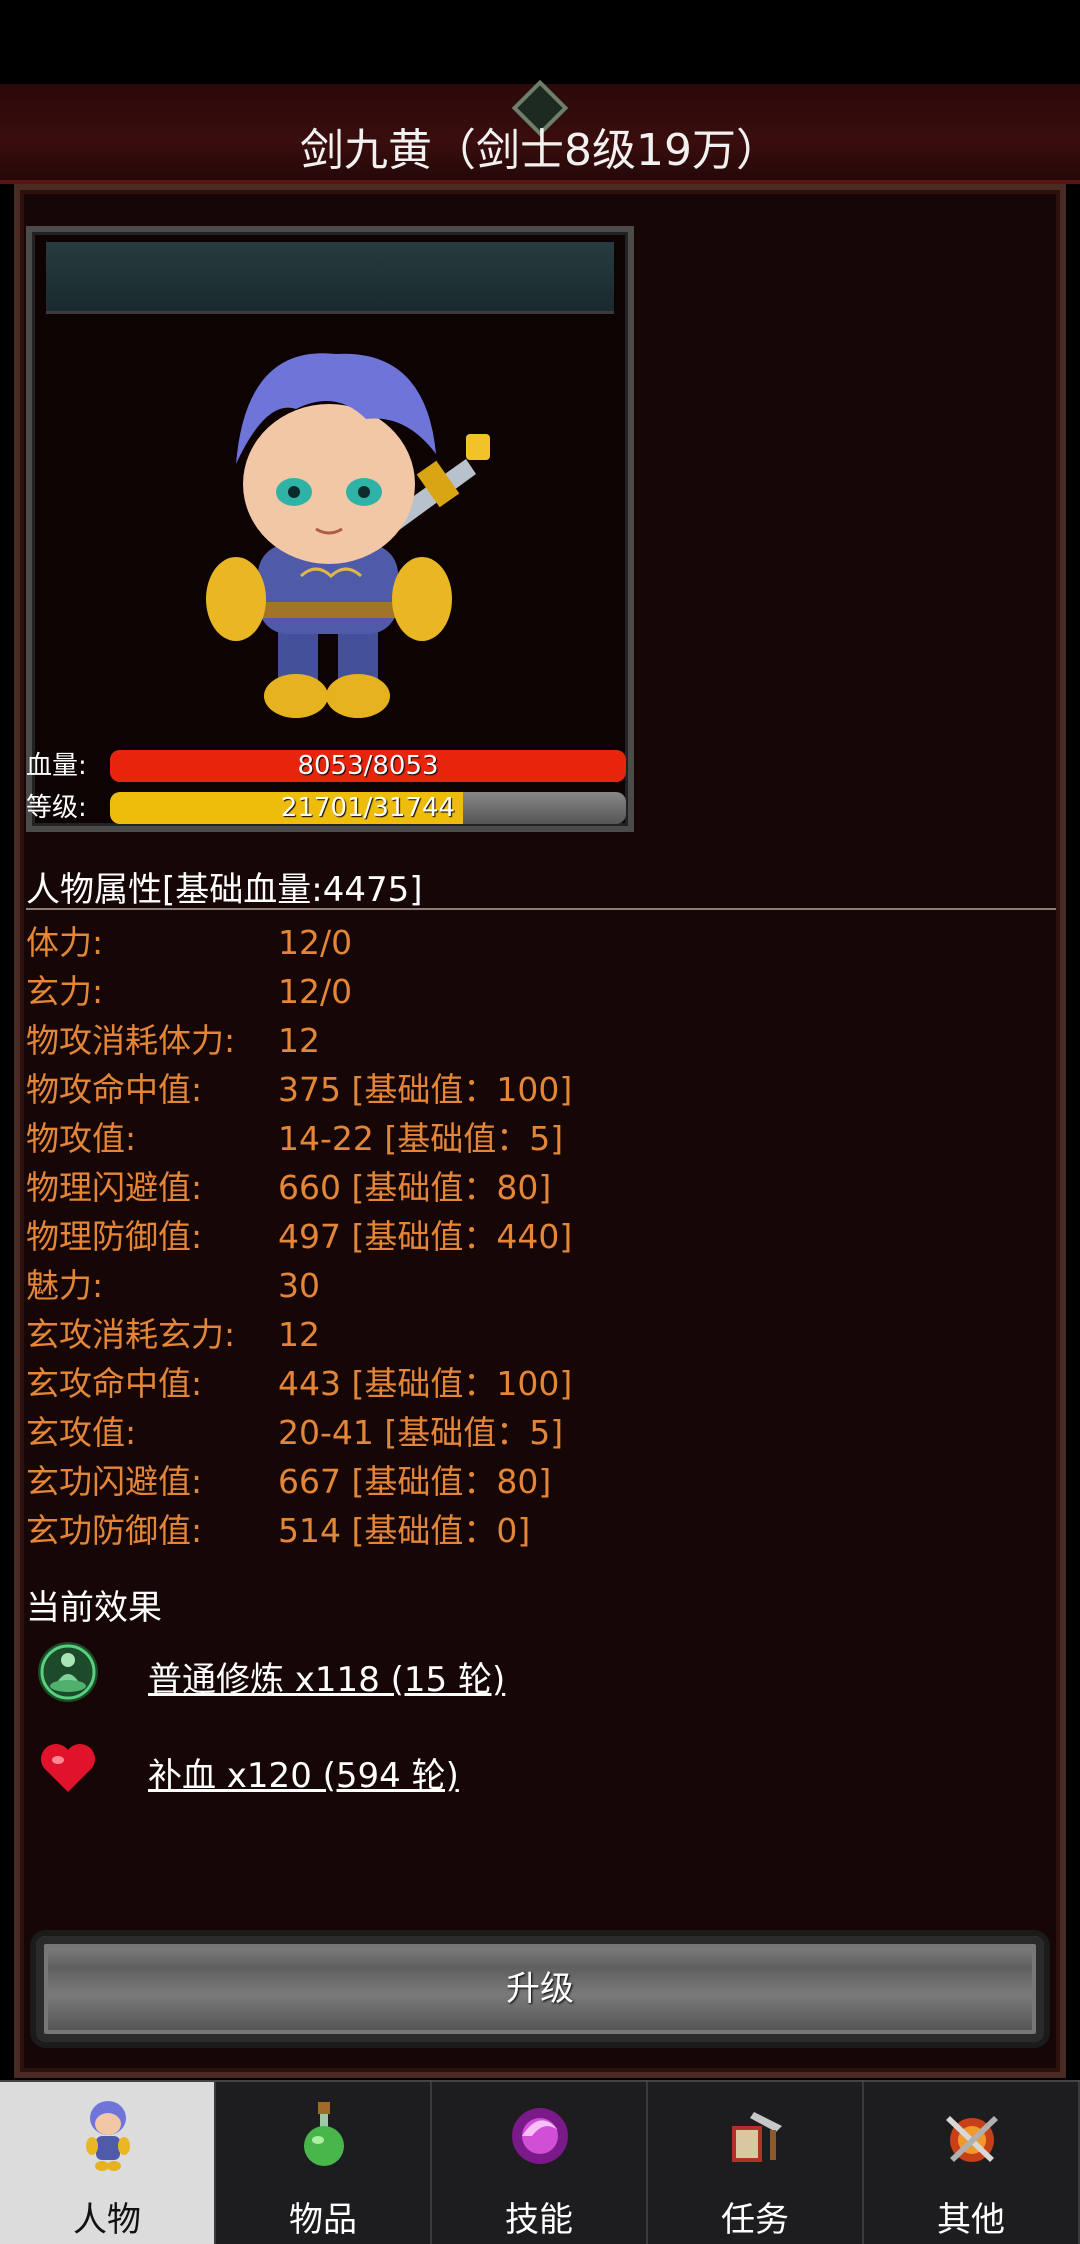  I want to click on effect-item-heal: 补血 x120 (594 轮), so click(486, 1771).